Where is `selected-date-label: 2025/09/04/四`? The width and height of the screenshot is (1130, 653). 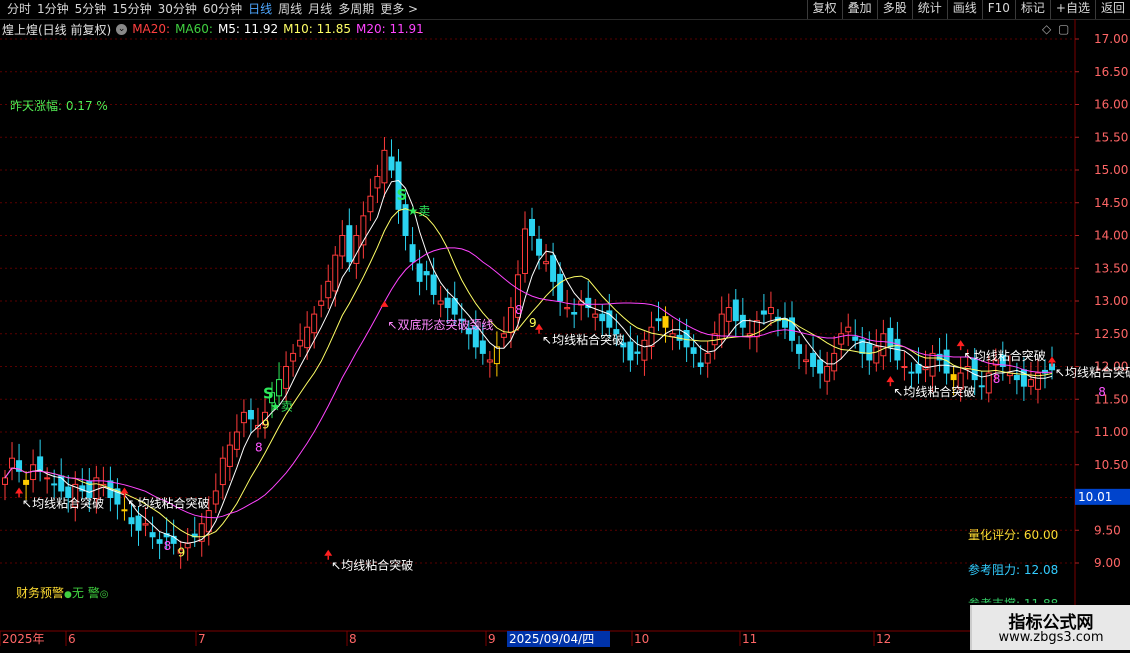 selected-date-label: 2025/09/04/四 is located at coordinates (551, 639).